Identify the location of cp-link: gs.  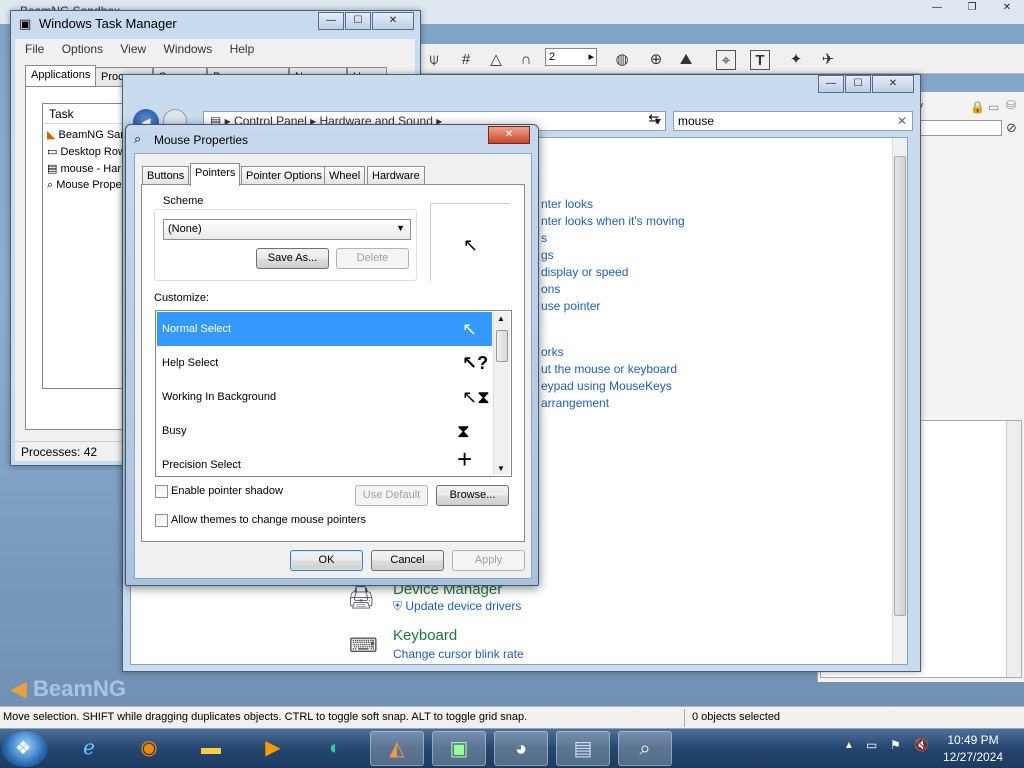
(547, 255).